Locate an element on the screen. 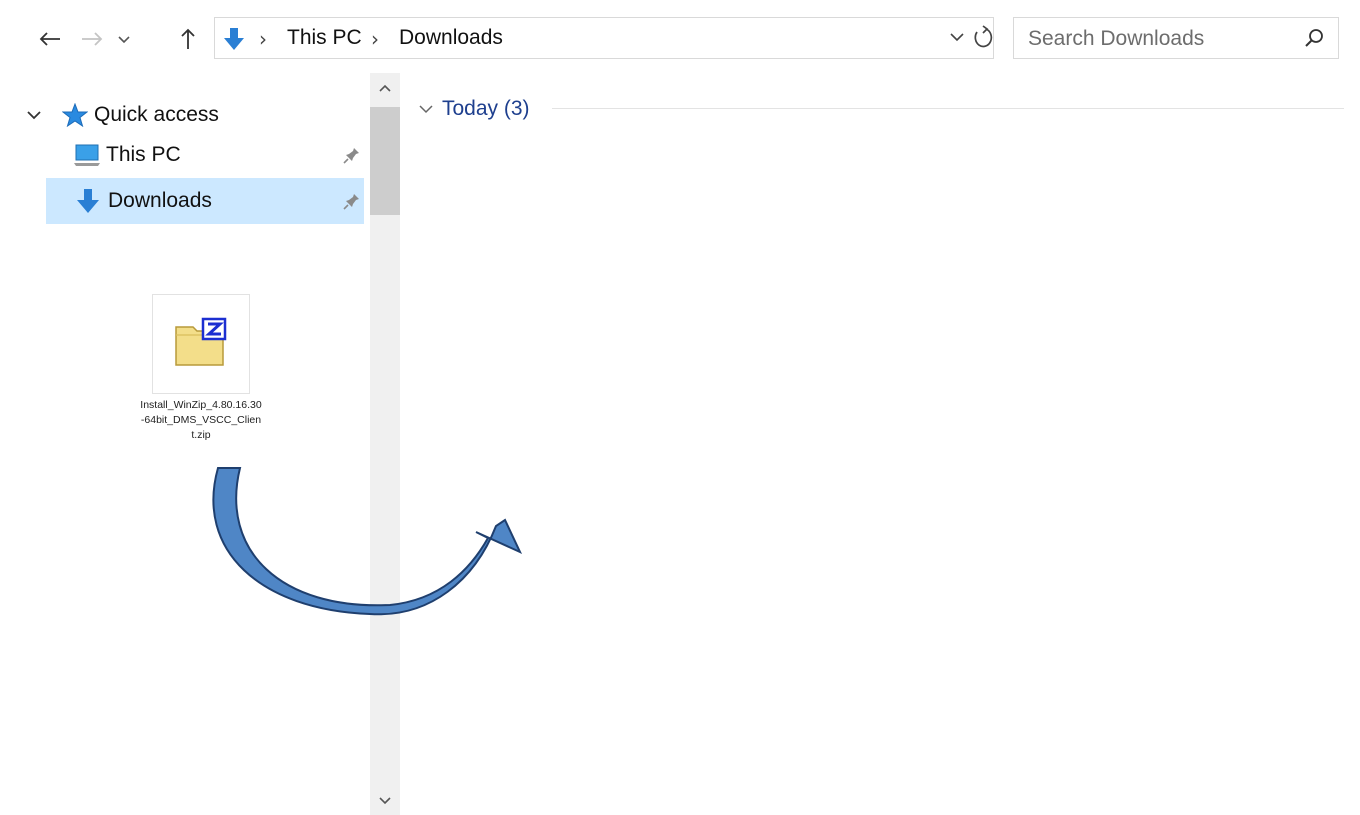 The image size is (1360, 815). file-thumbnail is located at coordinates (201, 344).